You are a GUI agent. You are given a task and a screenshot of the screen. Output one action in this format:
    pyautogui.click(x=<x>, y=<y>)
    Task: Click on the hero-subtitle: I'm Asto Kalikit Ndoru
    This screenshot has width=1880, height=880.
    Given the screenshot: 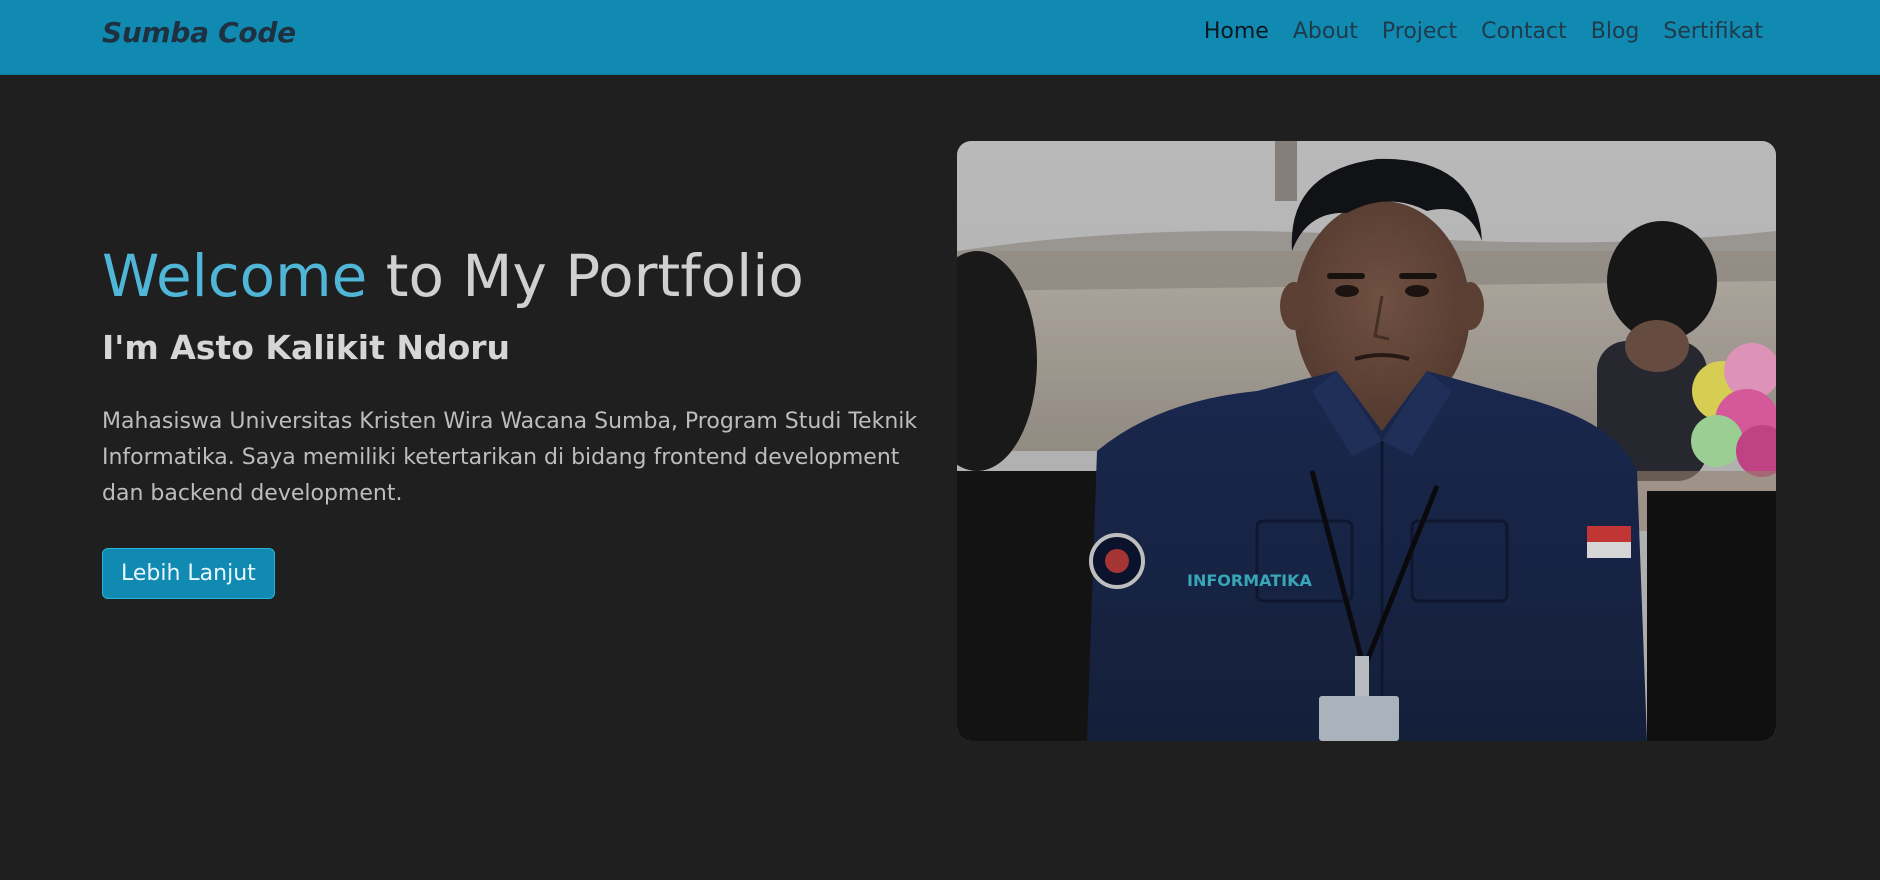 What is the action you would take?
    pyautogui.click(x=306, y=347)
    